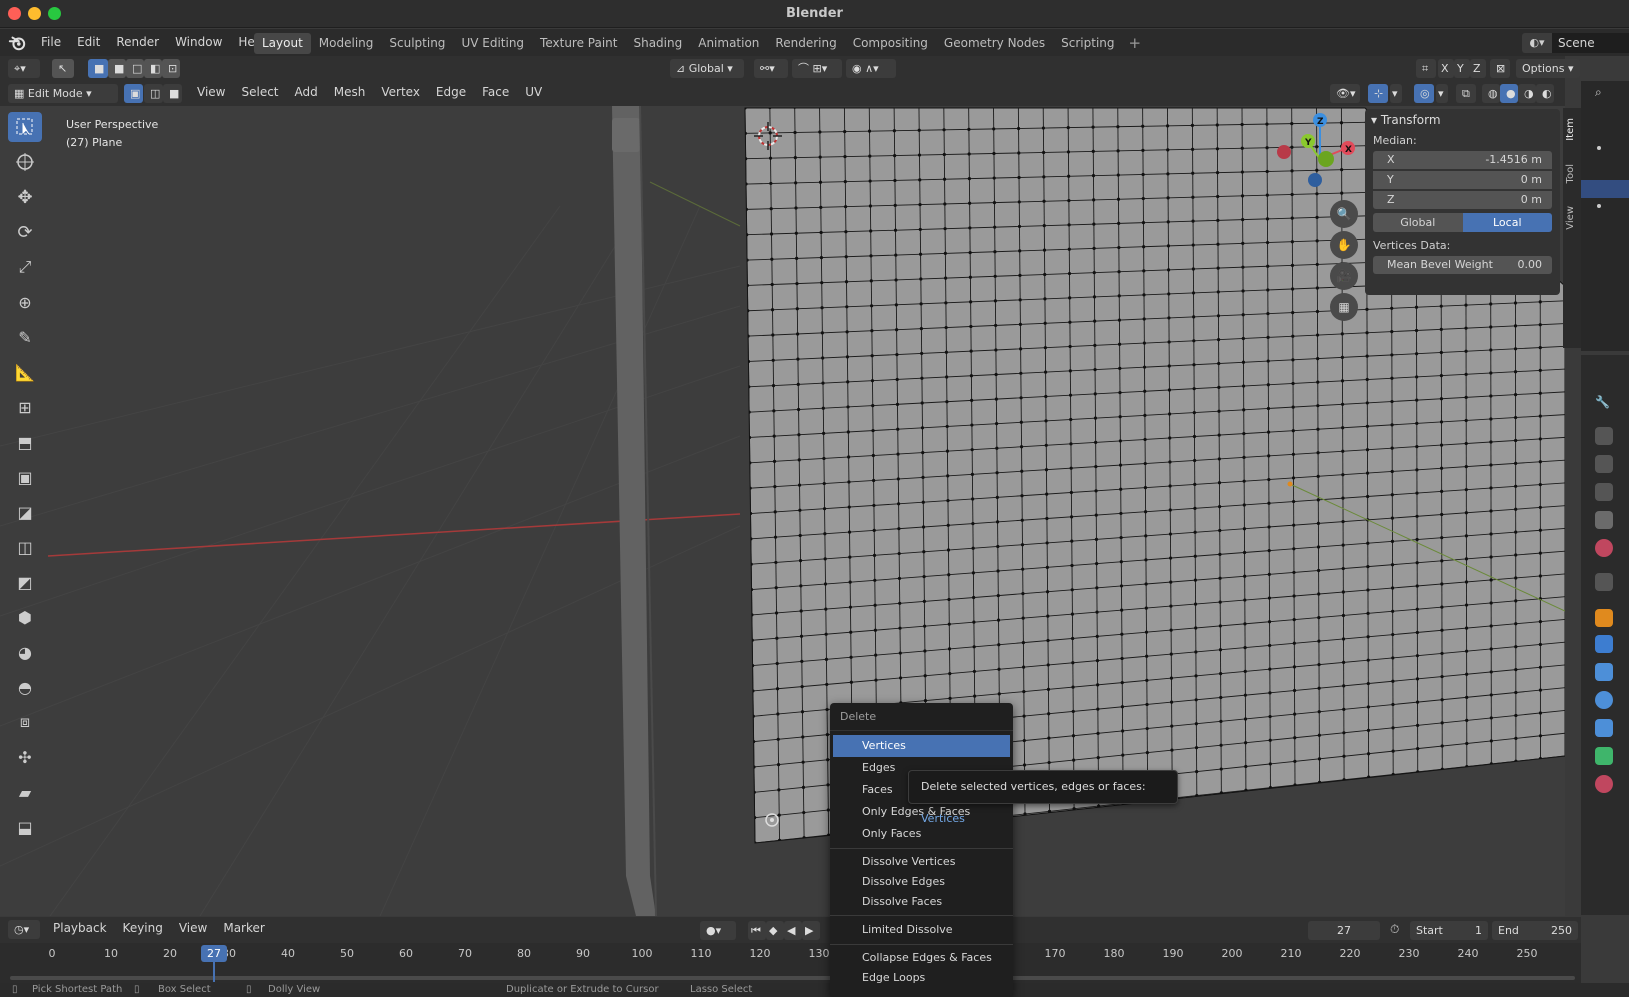 This screenshot has height=997, width=1629. Describe the element at coordinates (25, 162) in the screenshot. I see `cursor-tool` at that location.